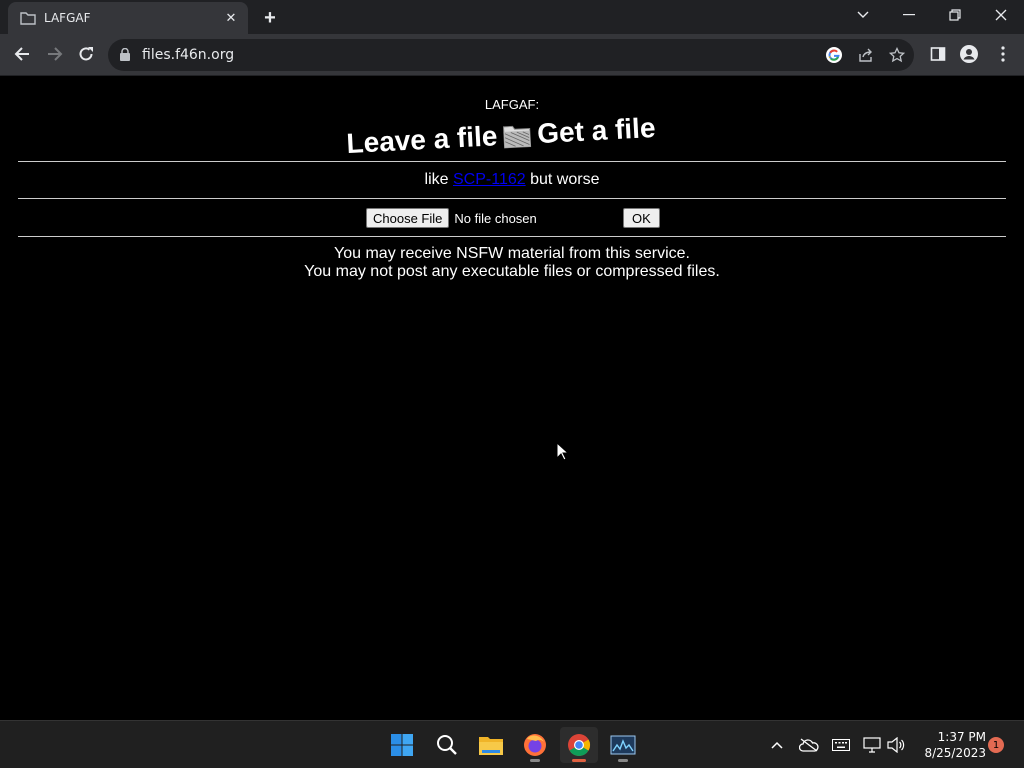 This screenshot has width=1024, height=768. I want to click on side-panel-icon, so click(938, 54).